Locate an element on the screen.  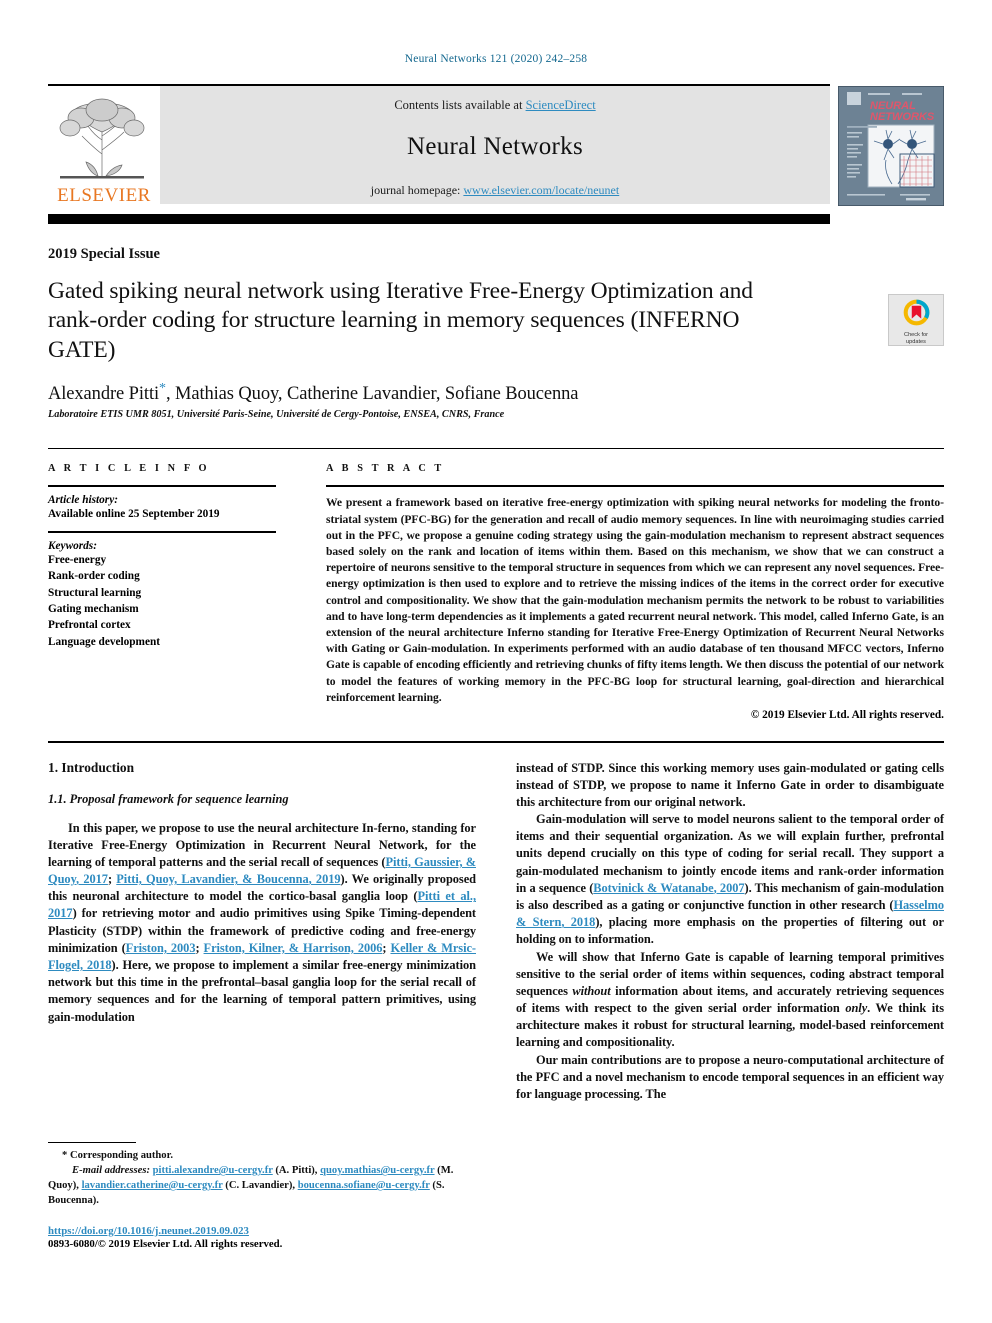
keyword-item: Rank-order coding is located at coordinates (94, 576).